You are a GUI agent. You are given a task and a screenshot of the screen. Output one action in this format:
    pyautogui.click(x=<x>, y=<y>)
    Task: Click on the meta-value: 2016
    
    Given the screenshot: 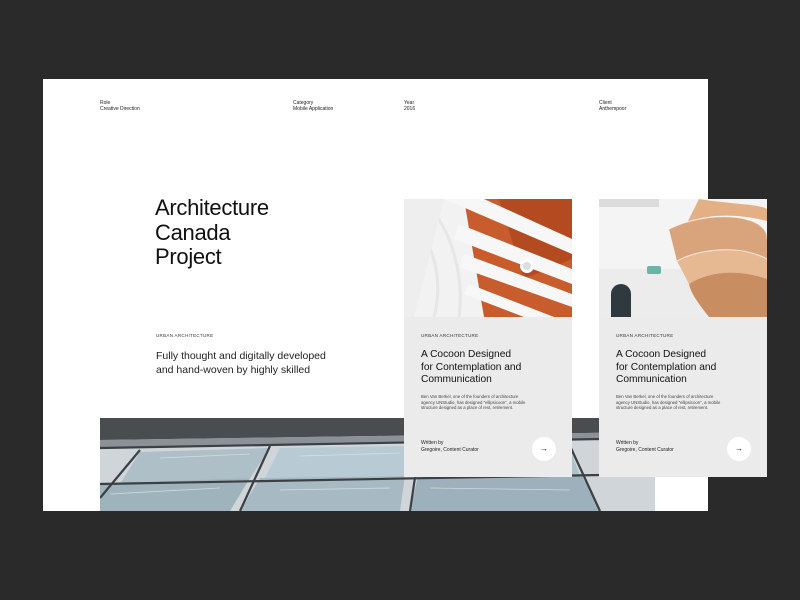 What is the action you would take?
    pyautogui.click(x=410, y=109)
    